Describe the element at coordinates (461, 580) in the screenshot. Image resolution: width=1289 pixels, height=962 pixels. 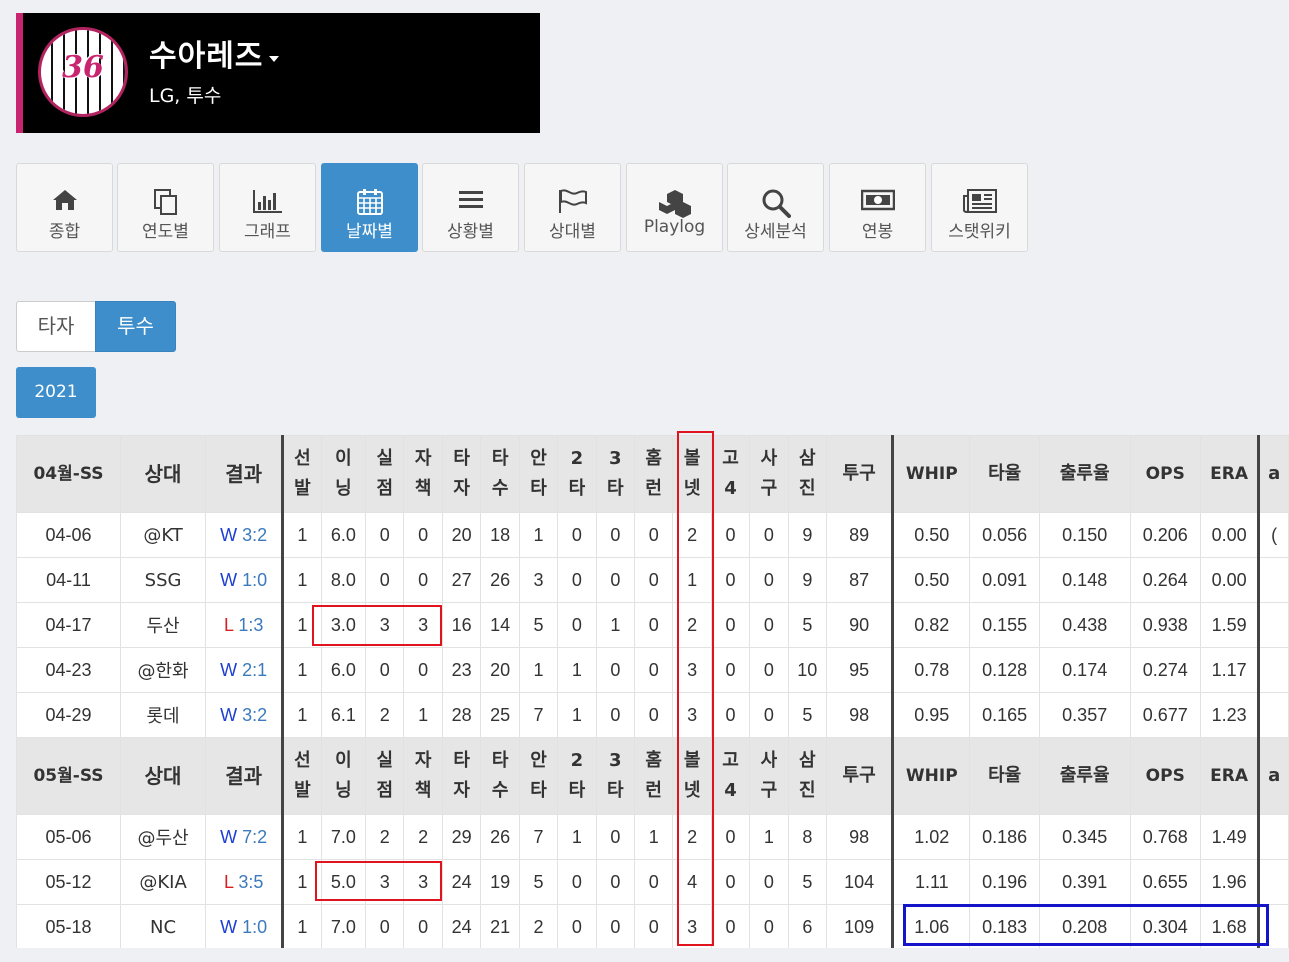
I see `table-cell: 27` at that location.